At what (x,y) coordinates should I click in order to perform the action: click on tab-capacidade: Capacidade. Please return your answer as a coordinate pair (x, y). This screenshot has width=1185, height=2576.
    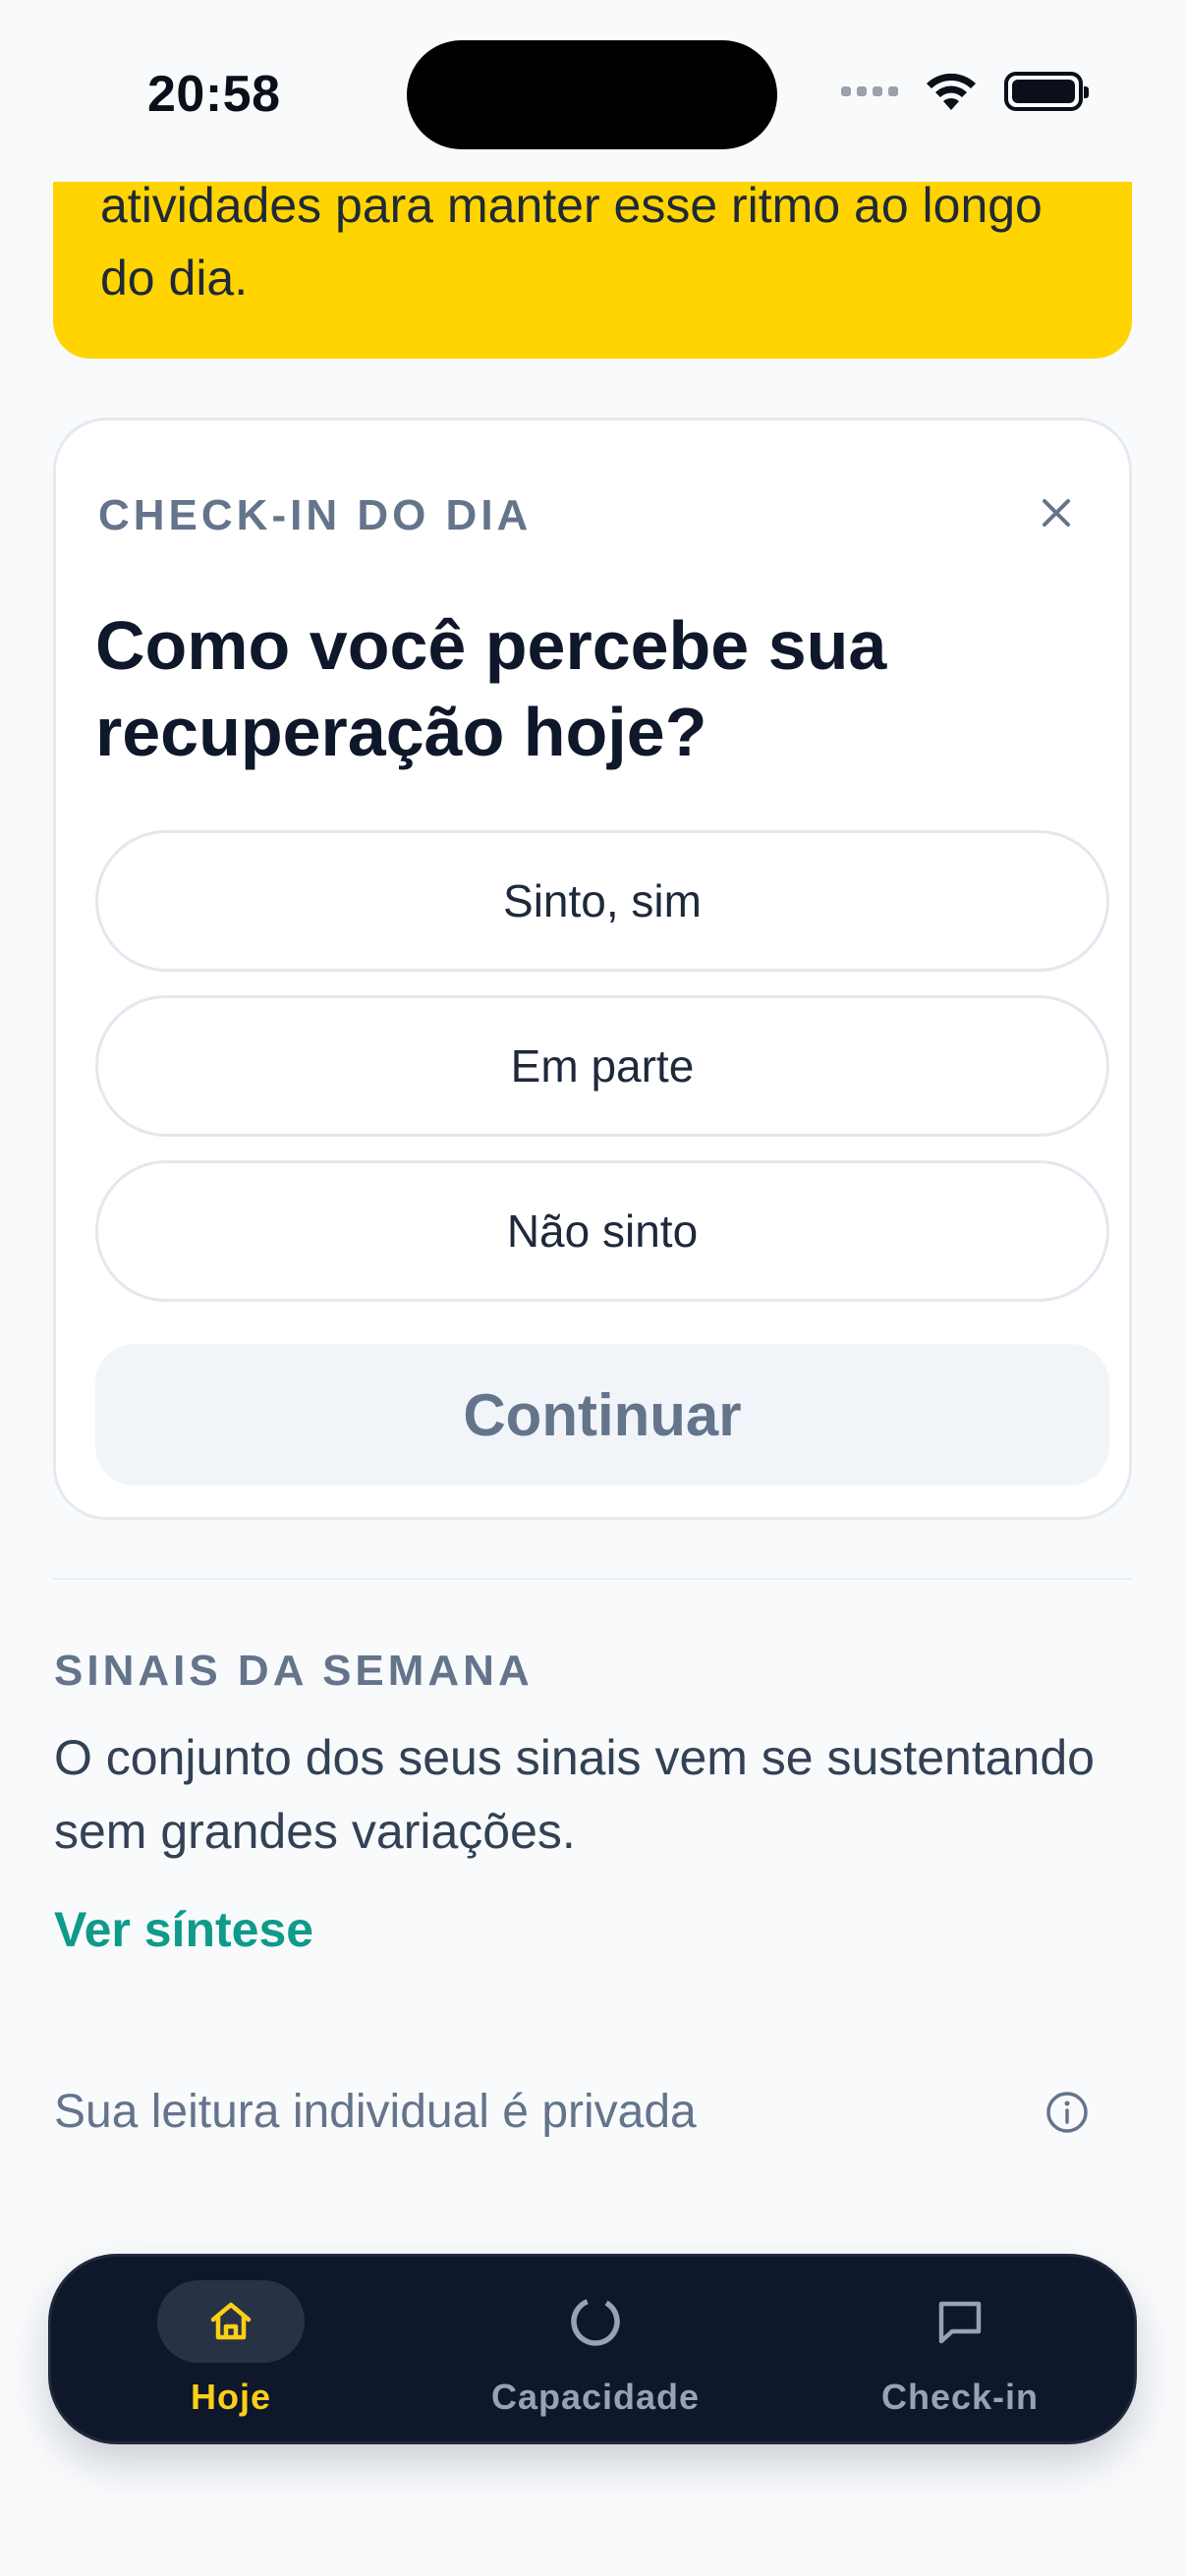
    Looking at the image, I should click on (596, 2352).